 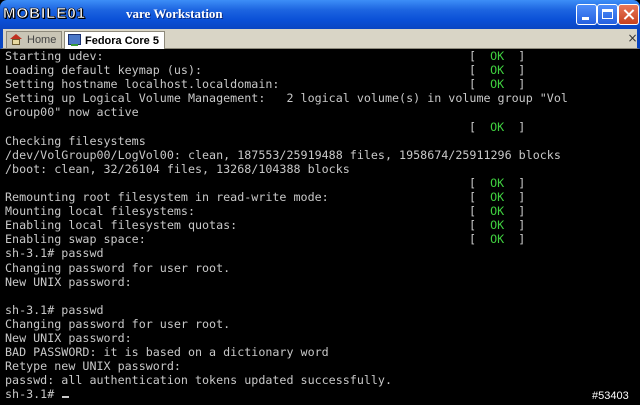 I want to click on text-cursor, so click(x=66, y=397).